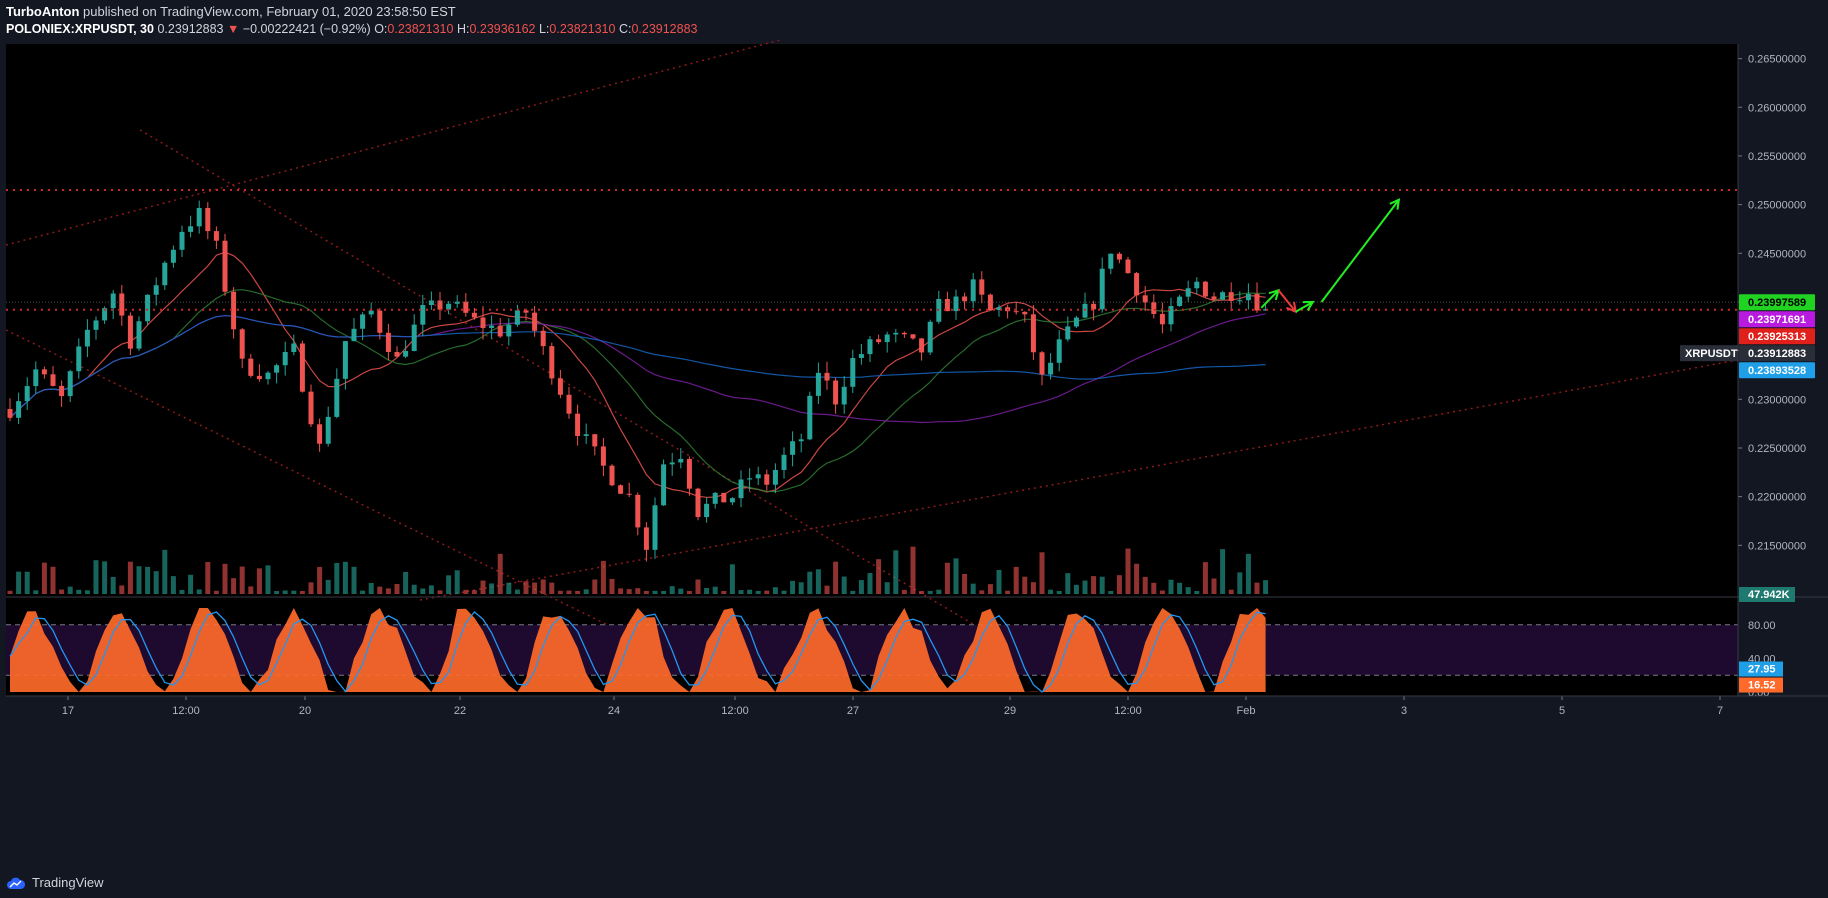 This screenshot has height=898, width=1828. I want to click on time-tick-label: 22, so click(460, 711).